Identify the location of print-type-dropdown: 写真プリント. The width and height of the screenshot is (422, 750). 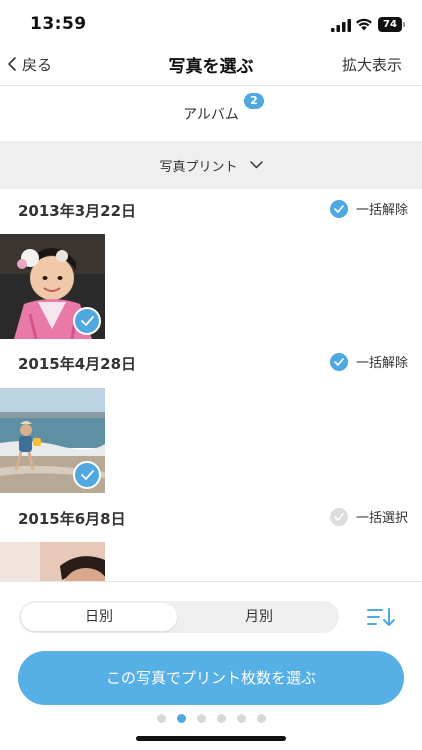
(211, 165).